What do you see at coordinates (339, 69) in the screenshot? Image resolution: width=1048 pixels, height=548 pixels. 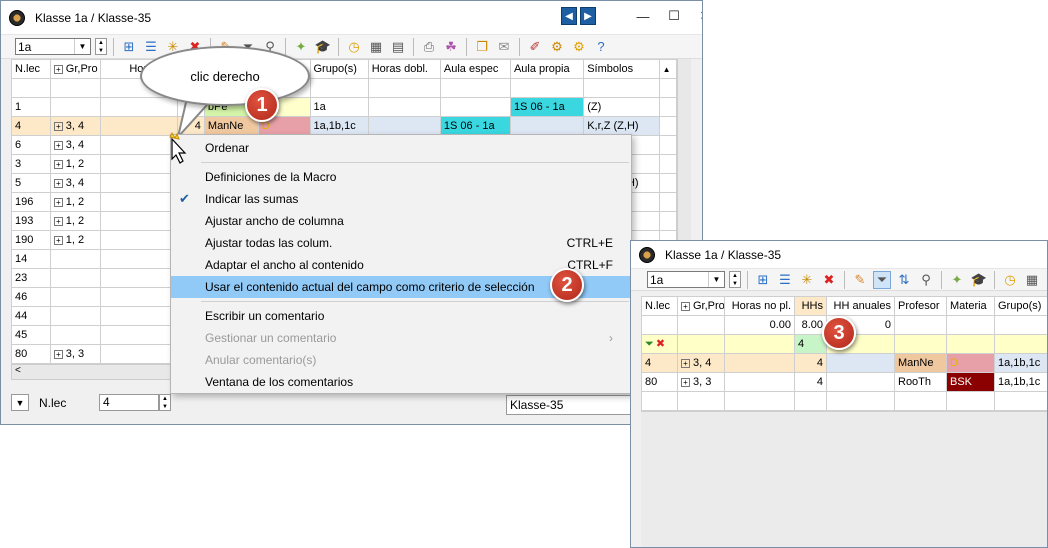 I see `cell-col-6: Grupo(s)` at bounding box center [339, 69].